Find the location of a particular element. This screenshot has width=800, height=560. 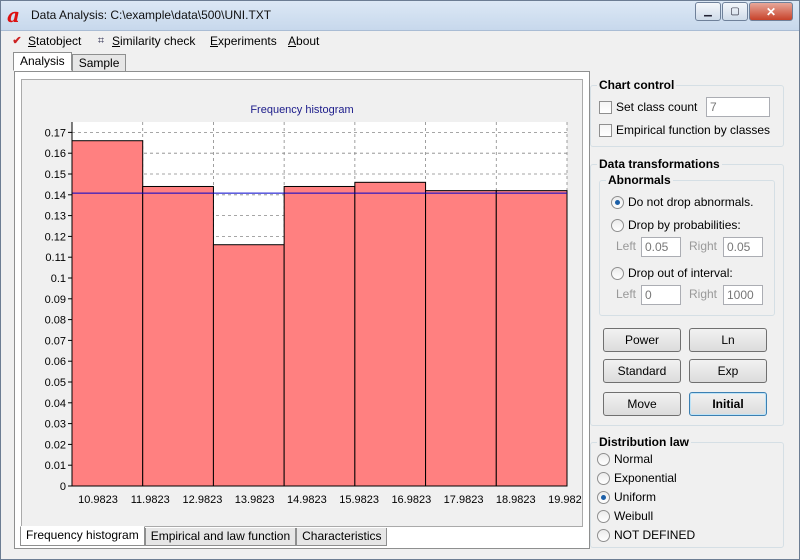

empirical-function-label: Empirical function by classes is located at coordinates (693, 130).